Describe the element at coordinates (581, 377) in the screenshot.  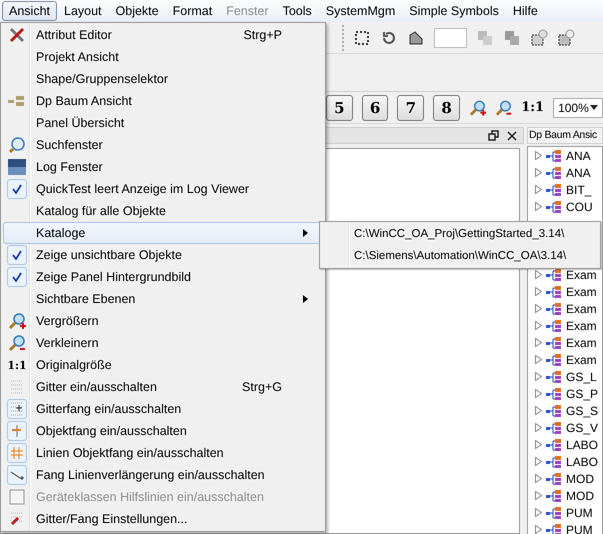
I see `tree-item: GS_L` at that location.